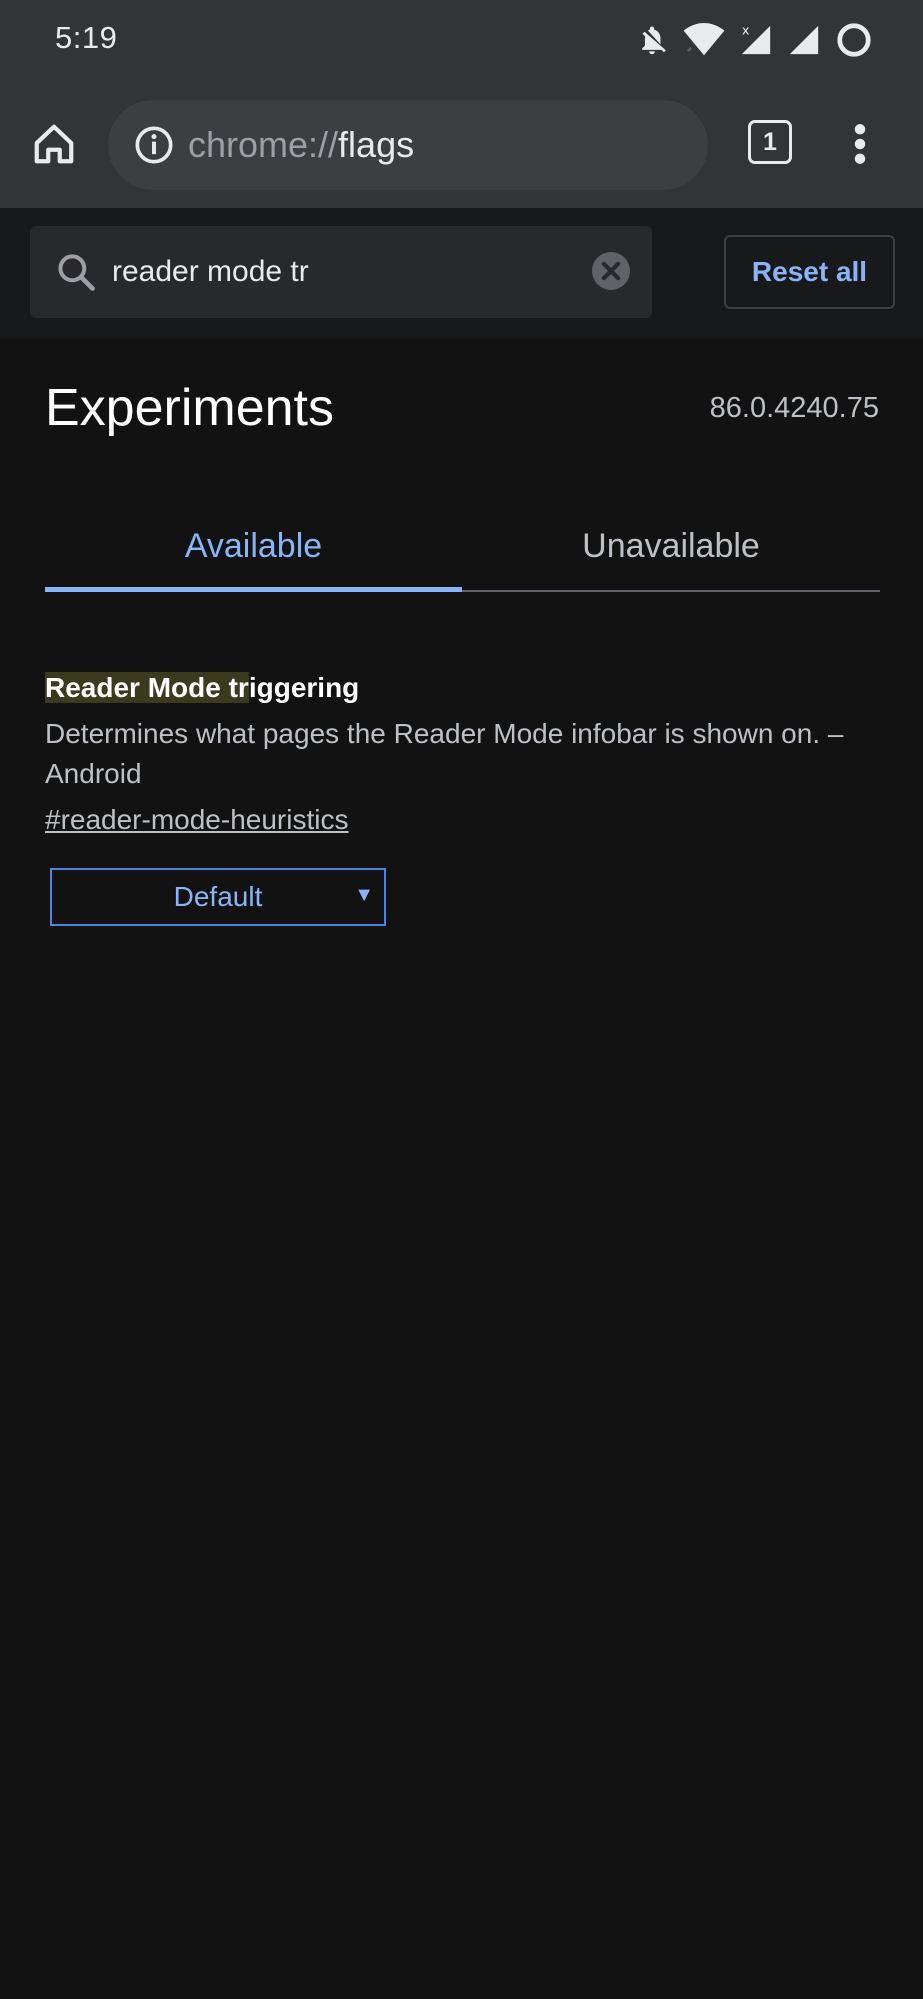 Image resolution: width=923 pixels, height=1999 pixels. I want to click on tab-unavailable: Unavailable, so click(671, 546).